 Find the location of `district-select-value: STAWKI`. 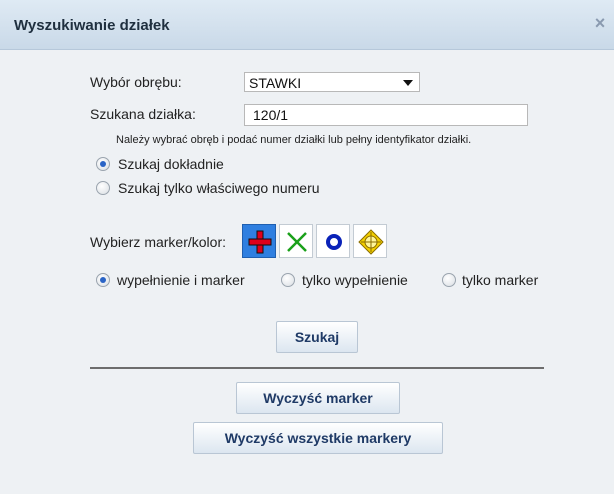

district-select-value: STAWKI is located at coordinates (275, 83).